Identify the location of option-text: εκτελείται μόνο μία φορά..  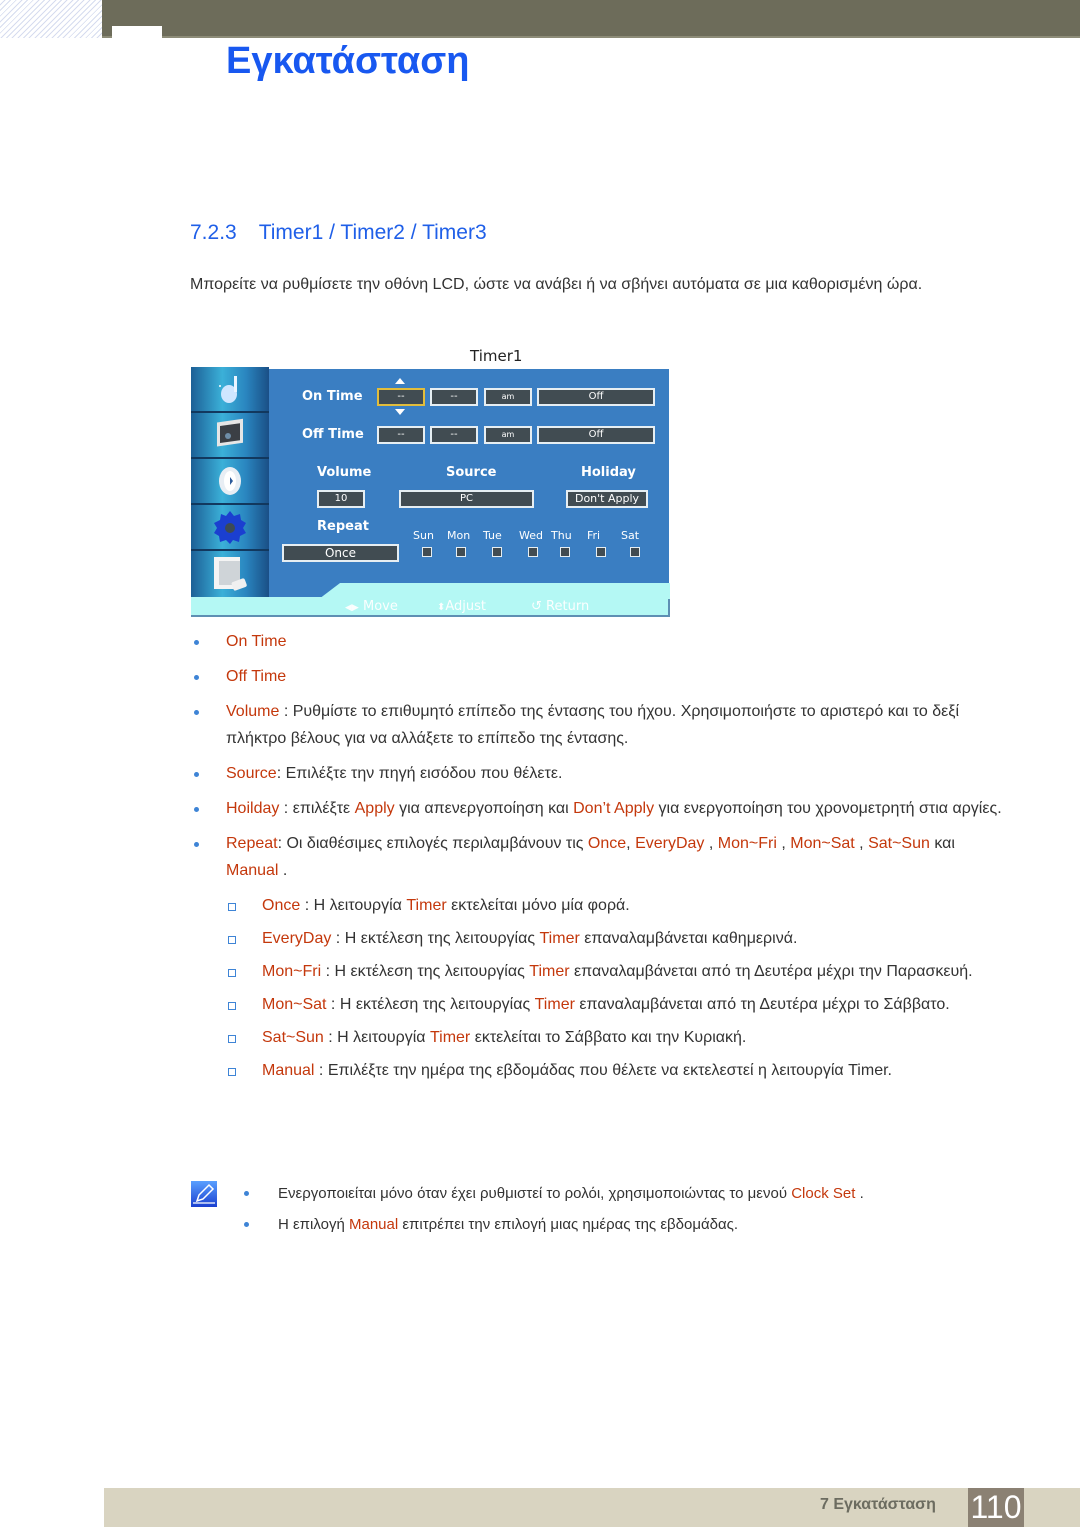
(538, 905).